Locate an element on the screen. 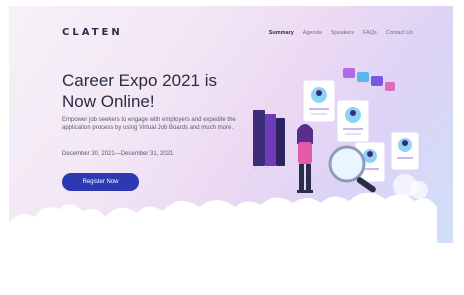  top-nav: Summary Agenda Speakers FAQs Contact Us is located at coordinates (341, 33).